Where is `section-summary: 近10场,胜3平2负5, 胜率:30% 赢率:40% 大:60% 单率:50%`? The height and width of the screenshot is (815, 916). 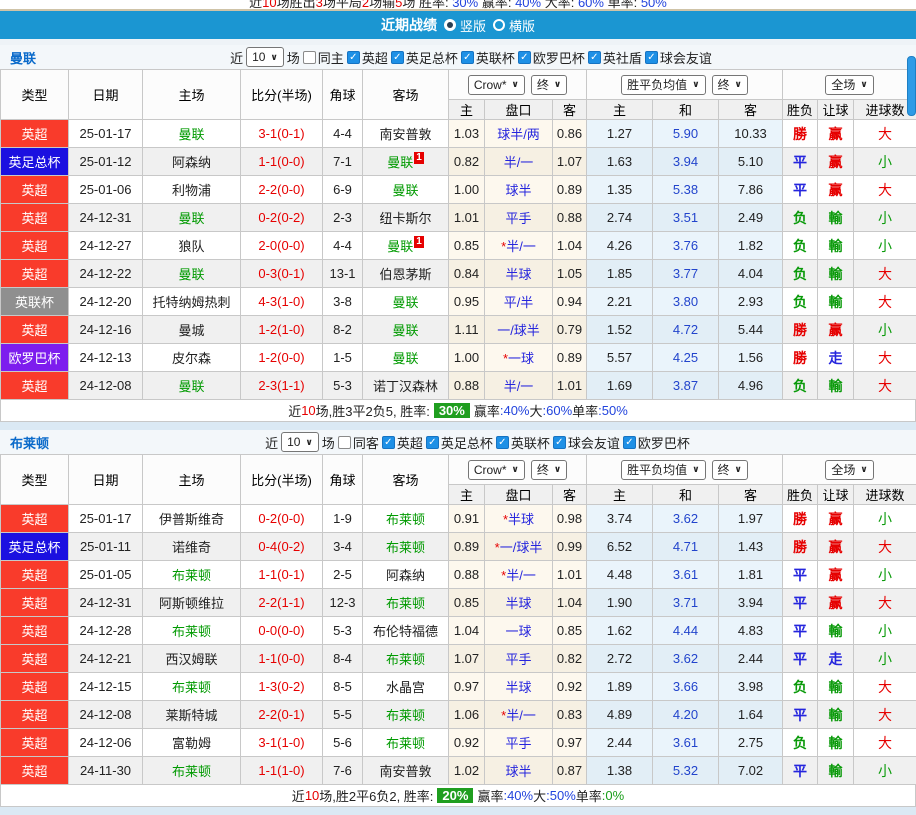
section-summary: 近10场,胜3平2负5, 胜率:30% 赢率:40% 大:60% 单率:50% is located at coordinates (458, 411).